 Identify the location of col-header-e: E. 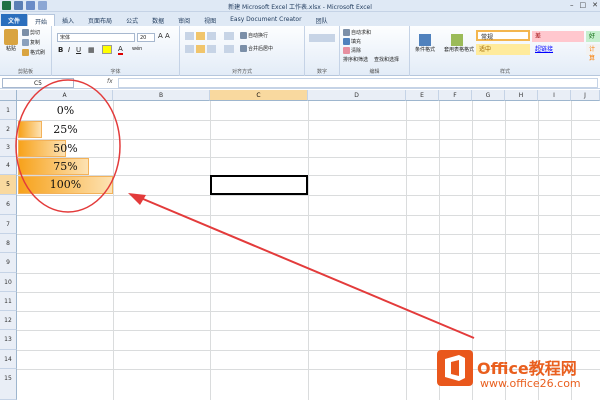
(422, 95).